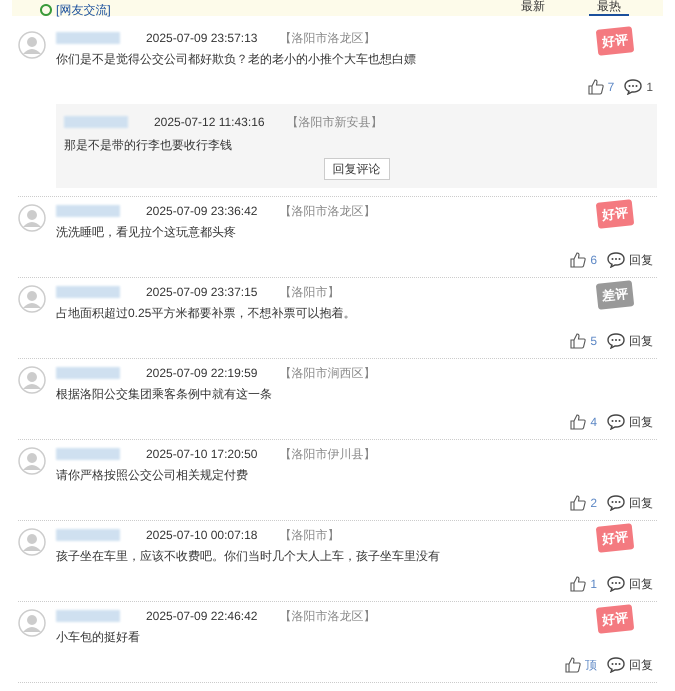 The height and width of the screenshot is (691, 675). I want to click on sort-tab: 最新, so click(533, 8).